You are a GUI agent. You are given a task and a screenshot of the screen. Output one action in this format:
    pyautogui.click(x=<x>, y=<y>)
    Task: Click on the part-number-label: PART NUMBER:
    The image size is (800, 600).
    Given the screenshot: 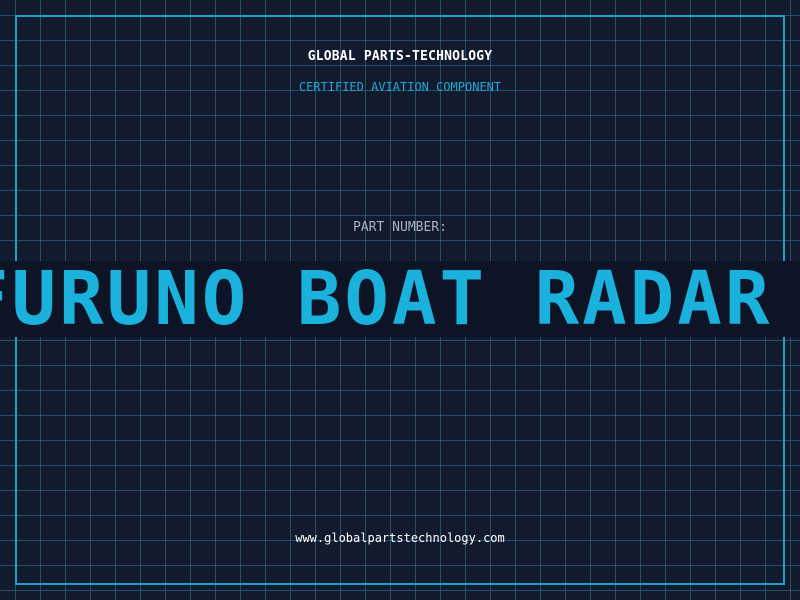 What is the action you would take?
    pyautogui.click(x=400, y=227)
    